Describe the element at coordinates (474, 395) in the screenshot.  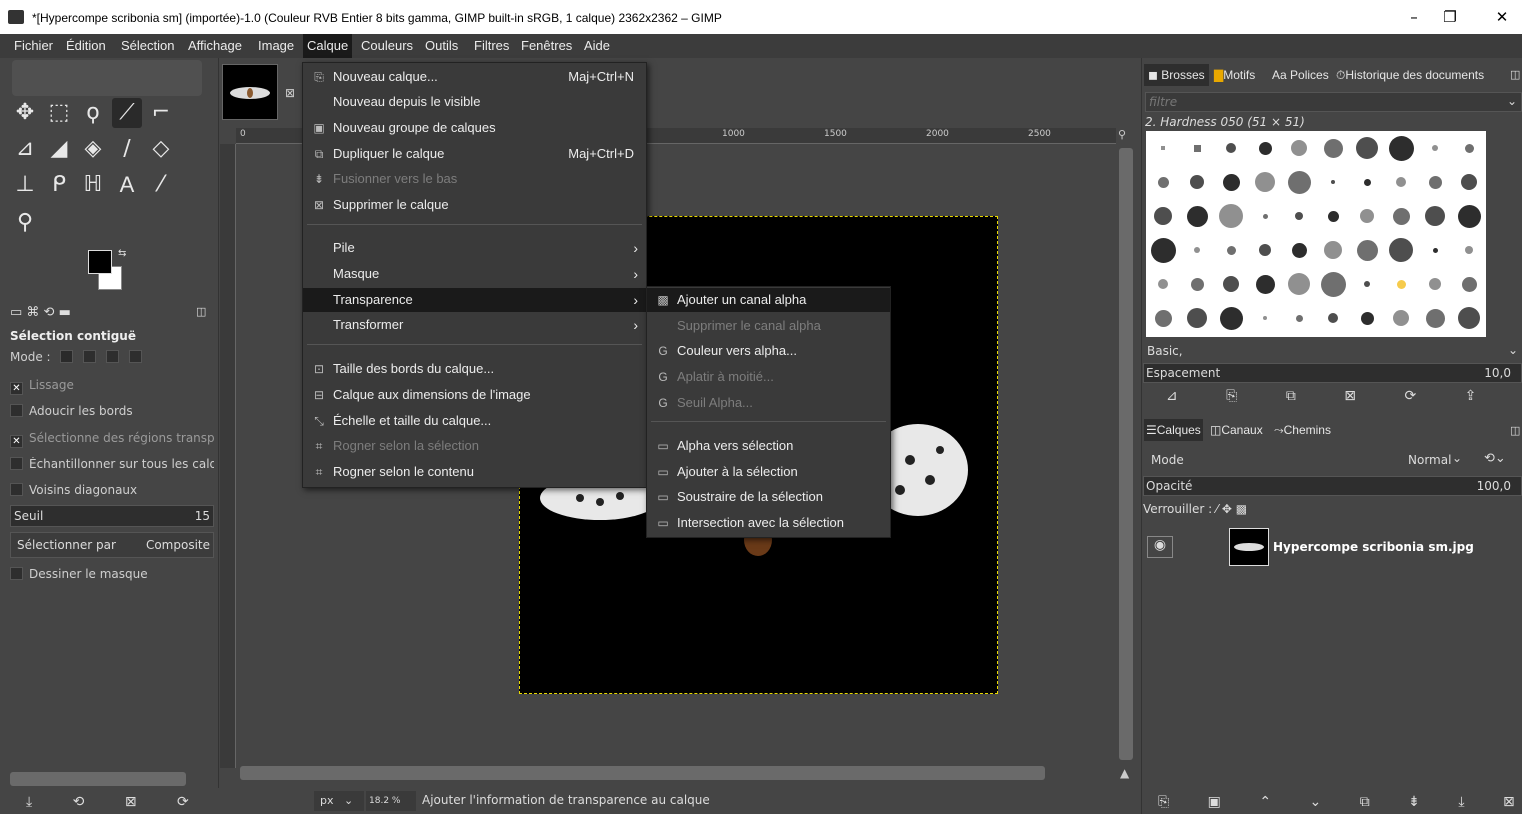
I see `menu-item-calque-aux-dimensions: ⊟ Calque aux dimensions de l'image` at that location.